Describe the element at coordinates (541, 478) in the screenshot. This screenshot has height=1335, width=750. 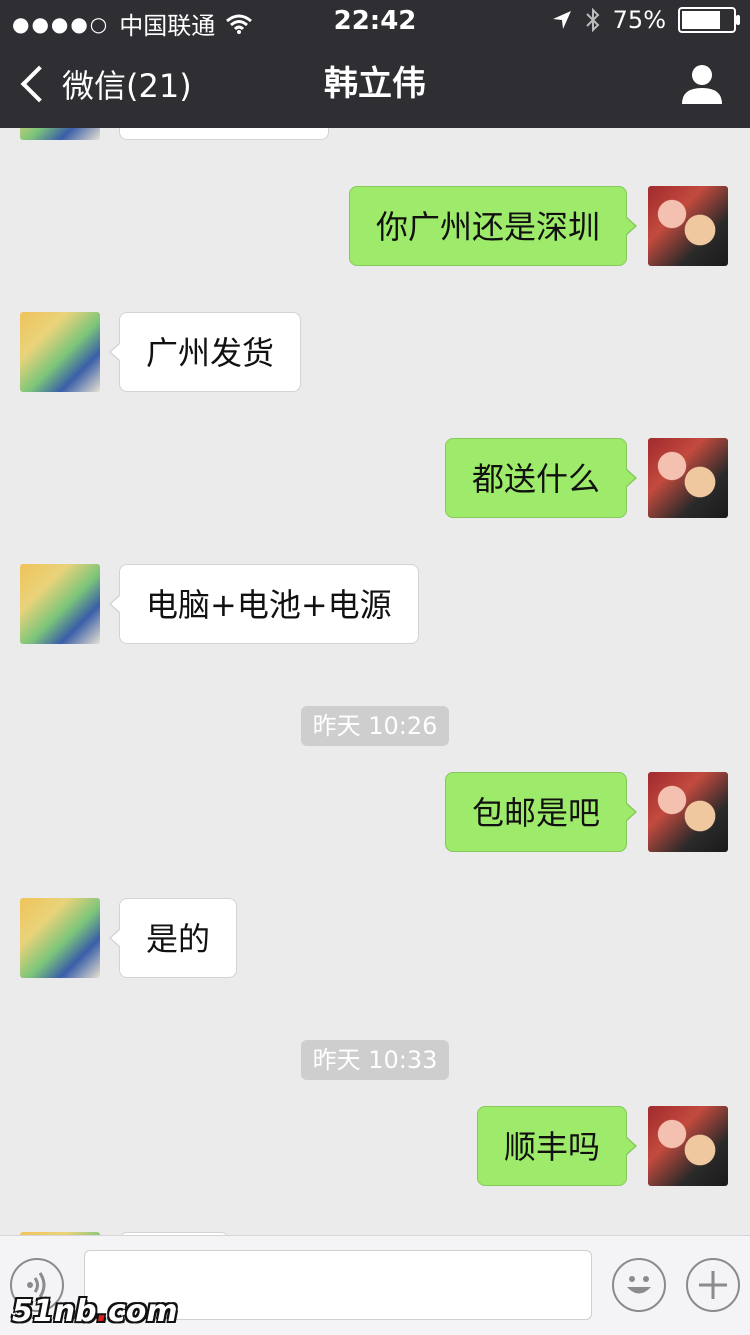
I see `sent-bubble: 都送什么` at that location.